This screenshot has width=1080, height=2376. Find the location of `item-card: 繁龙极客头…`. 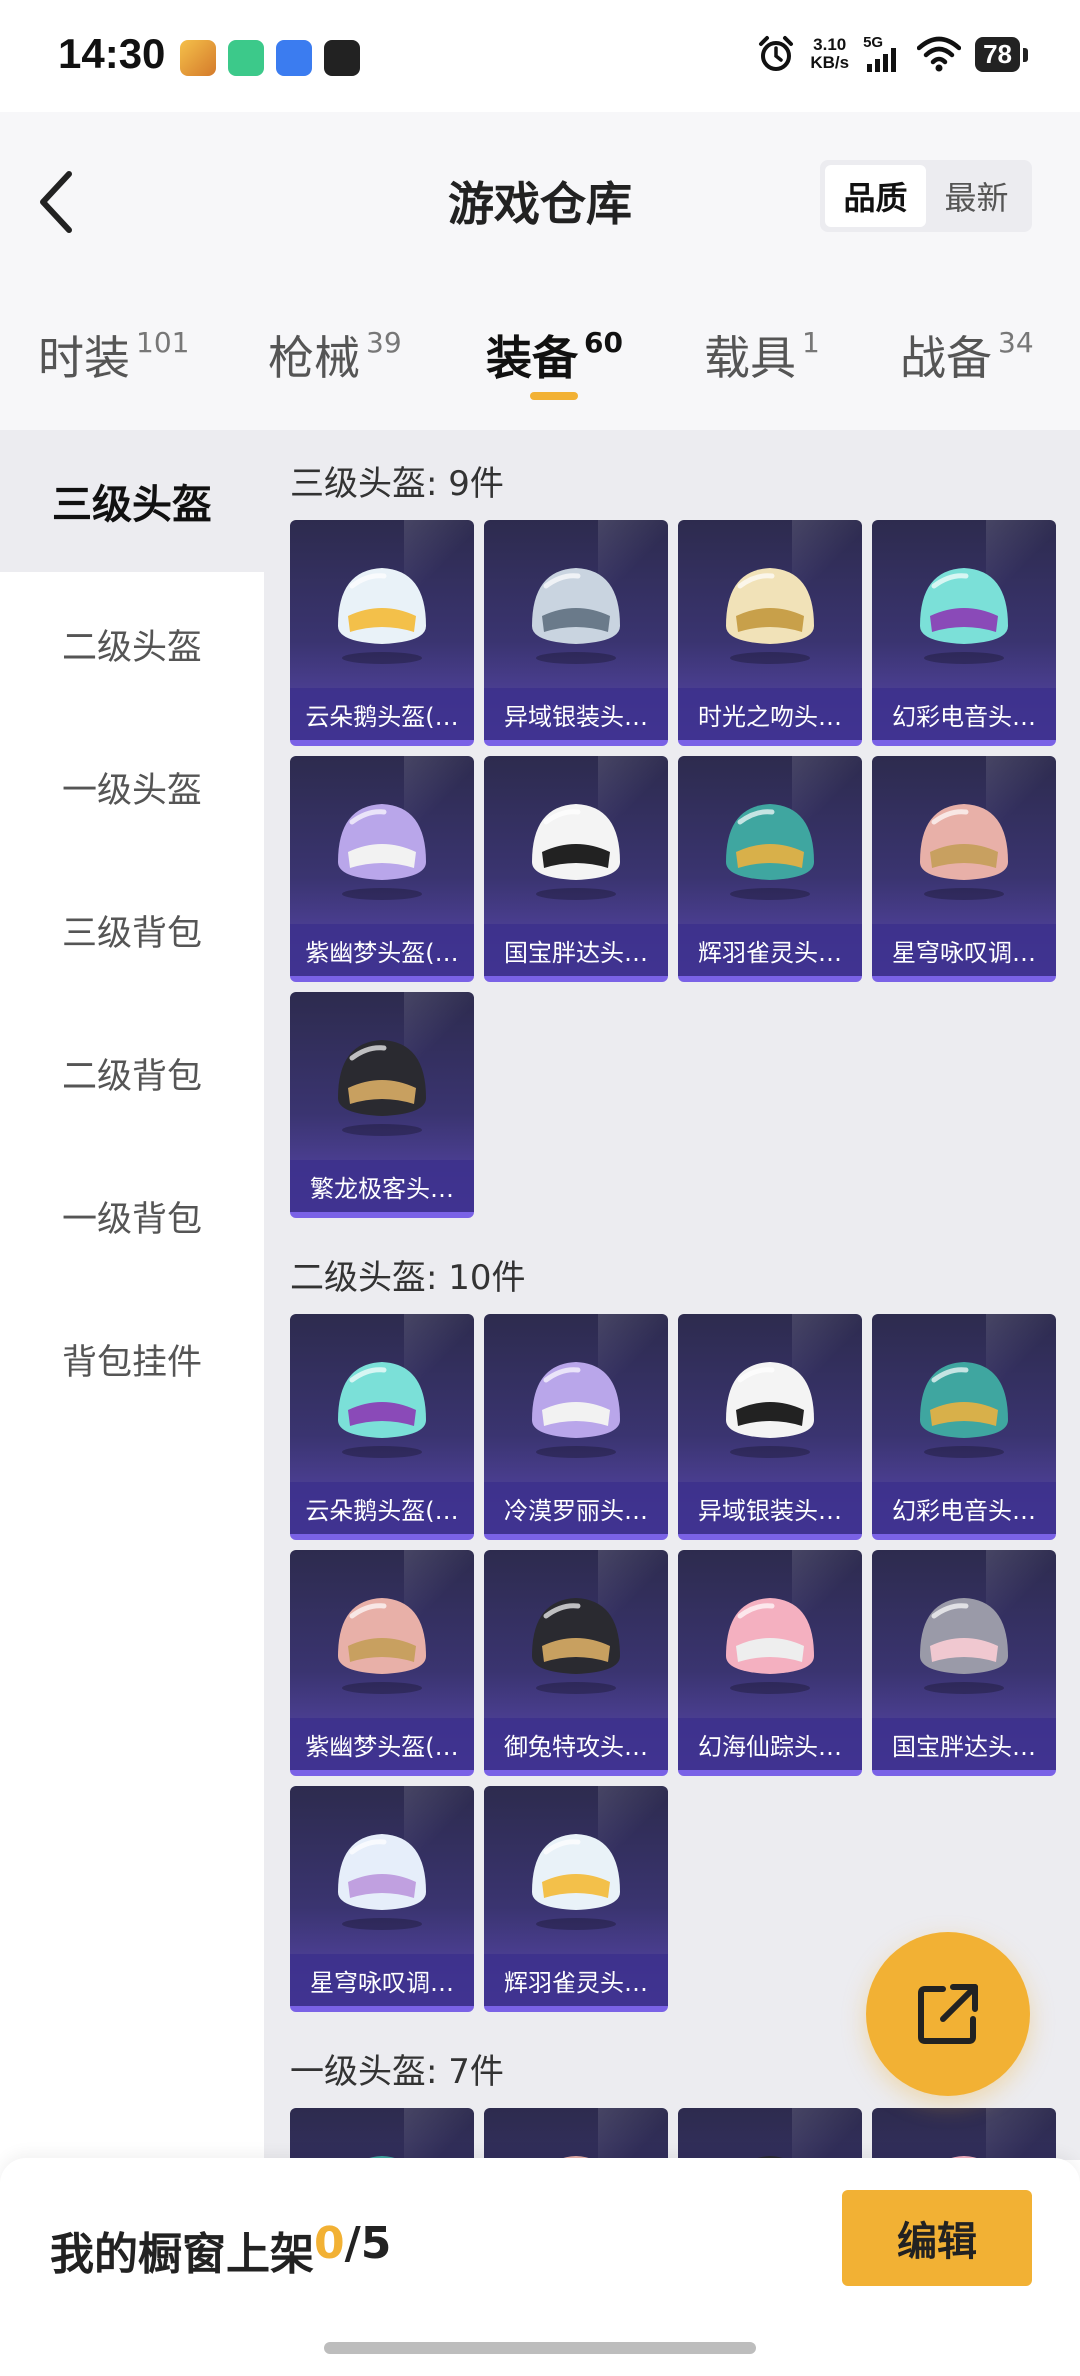

item-card: 繁龙极客头… is located at coordinates (382, 1105).